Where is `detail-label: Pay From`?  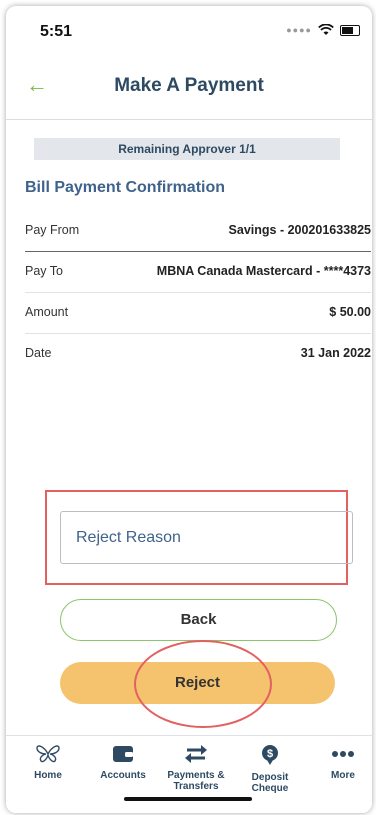
detail-label: Pay From is located at coordinates (52, 230).